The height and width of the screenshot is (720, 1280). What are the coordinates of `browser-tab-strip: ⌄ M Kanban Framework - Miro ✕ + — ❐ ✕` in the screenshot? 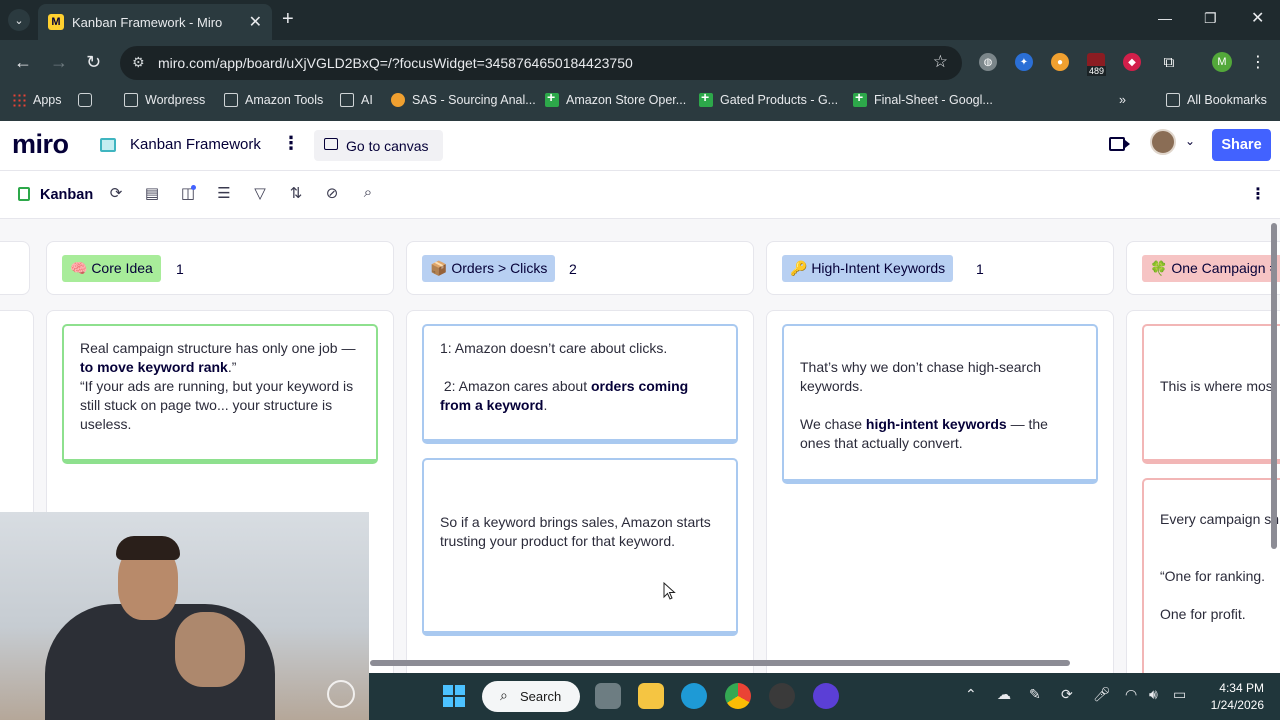 It's located at (640, 20).